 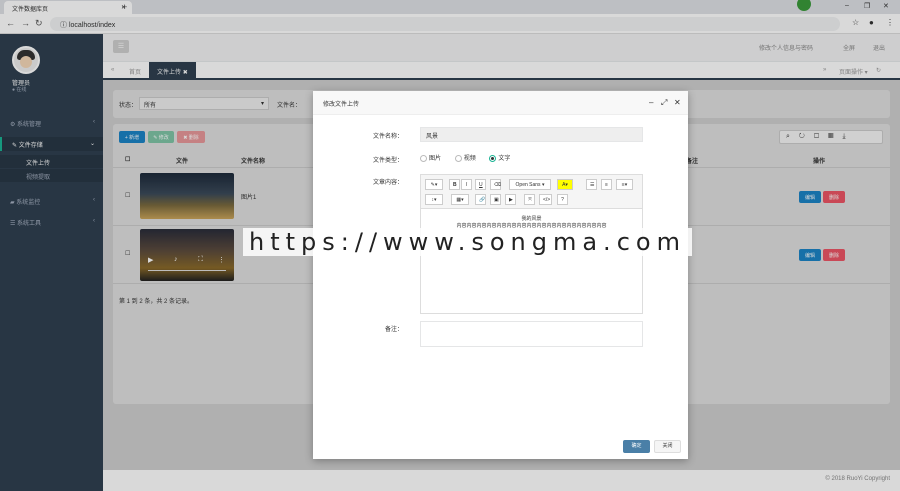 What do you see at coordinates (221, 260) in the screenshot?
I see `more-icon: ⋮` at bounding box center [221, 260].